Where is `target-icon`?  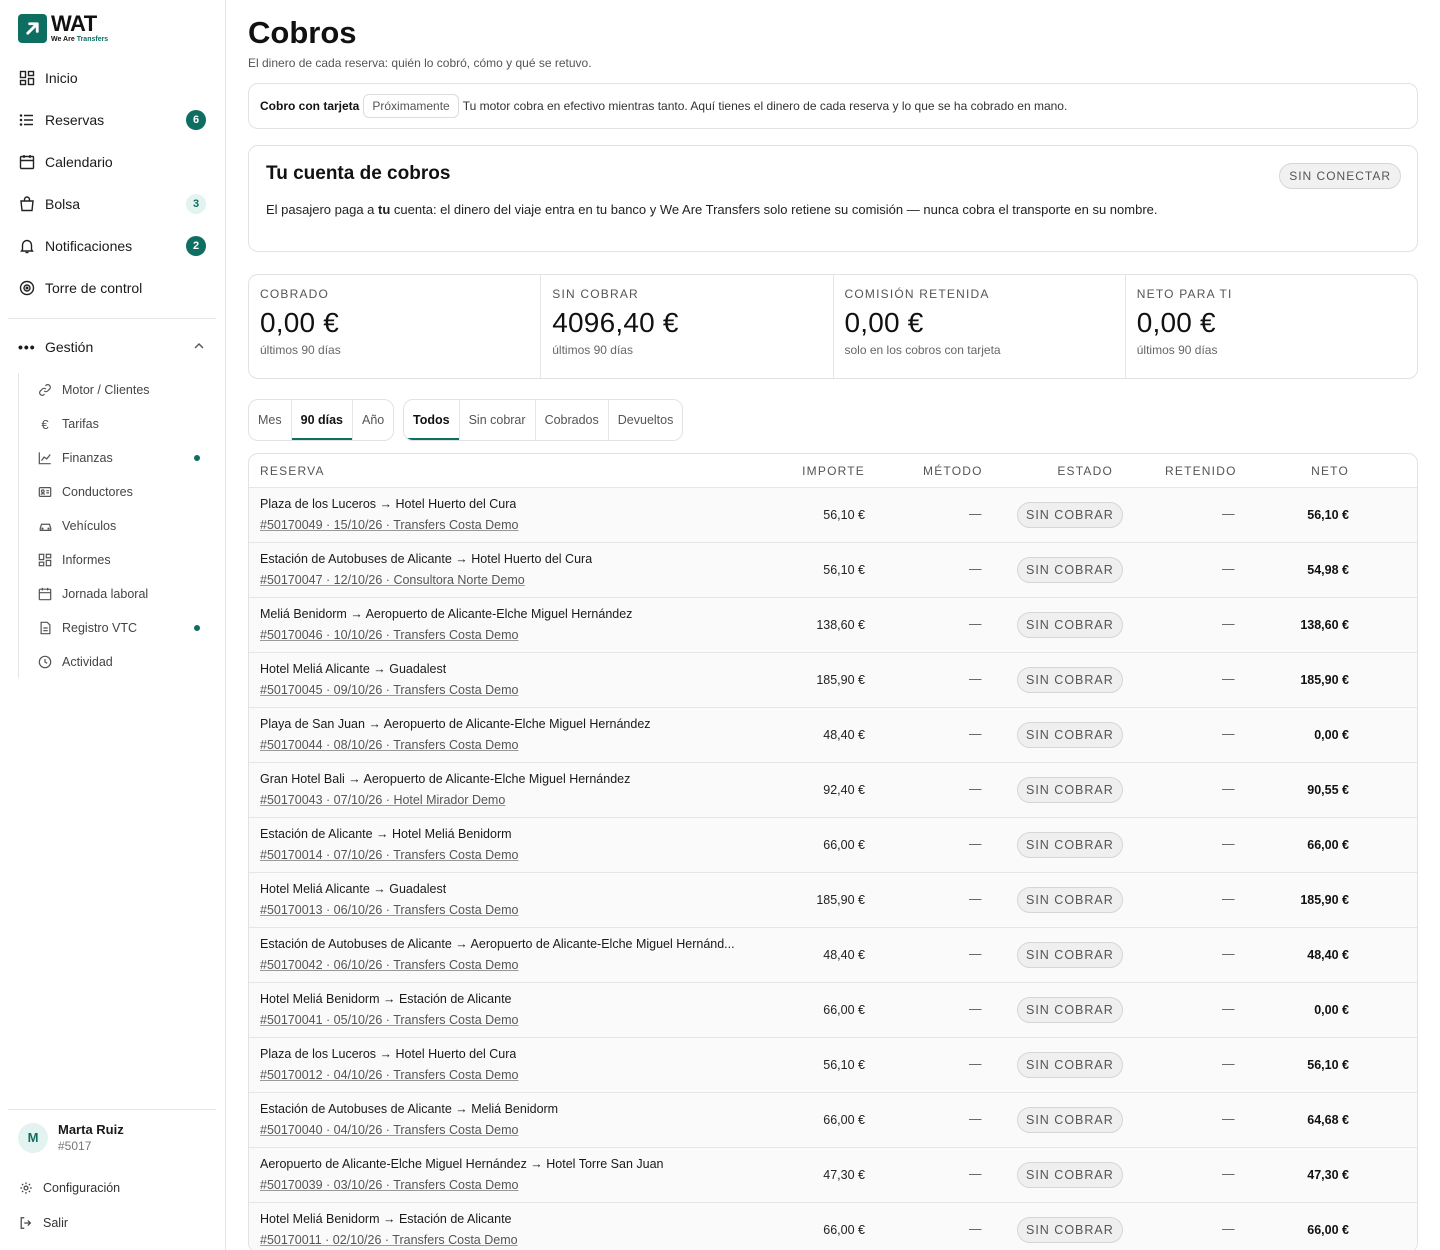
target-icon is located at coordinates (27, 288).